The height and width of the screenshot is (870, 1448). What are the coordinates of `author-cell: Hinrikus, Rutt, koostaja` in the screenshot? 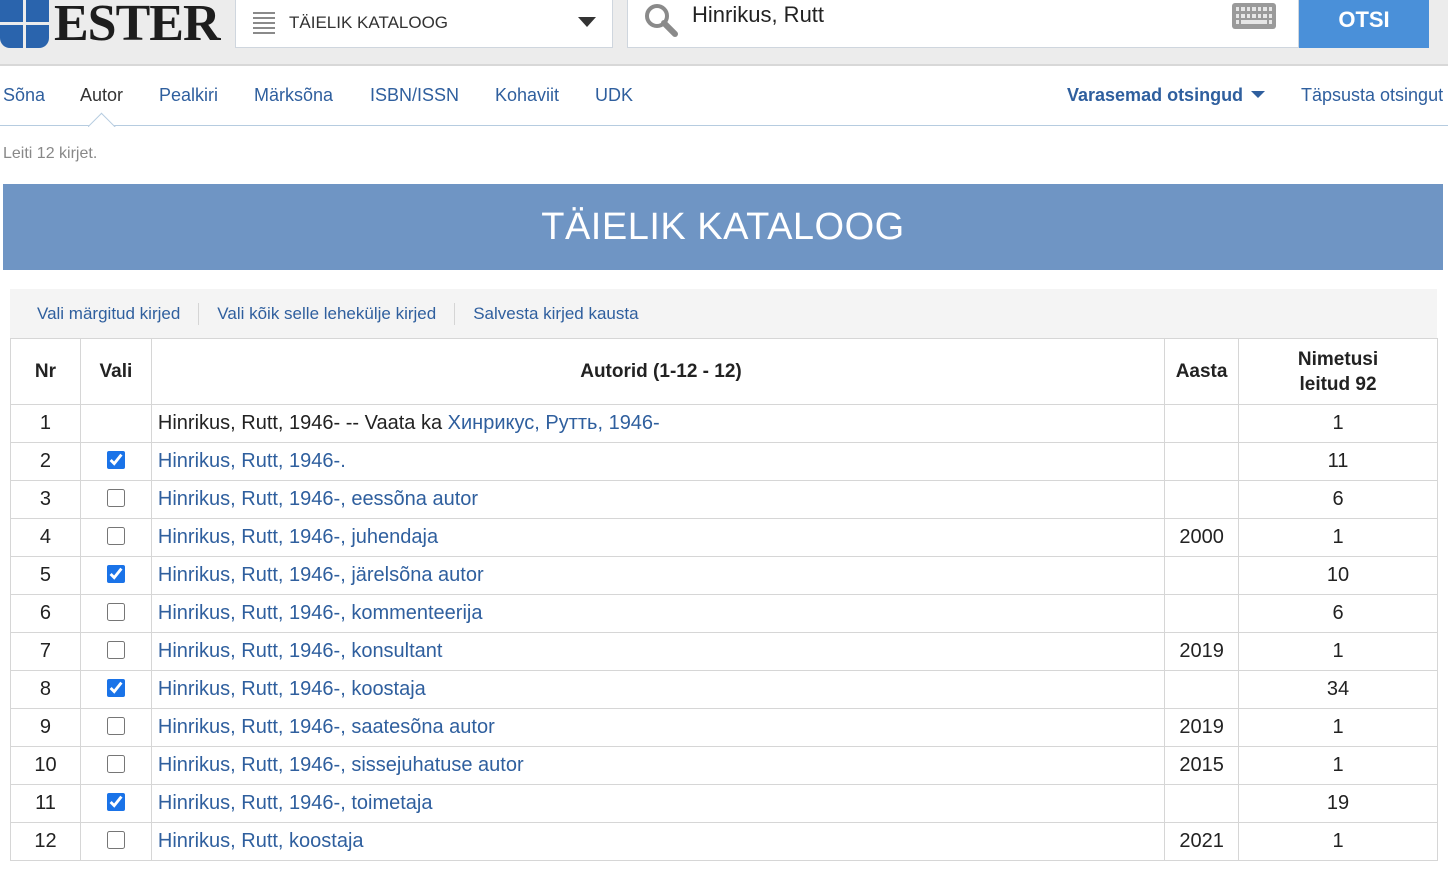 It's located at (658, 841).